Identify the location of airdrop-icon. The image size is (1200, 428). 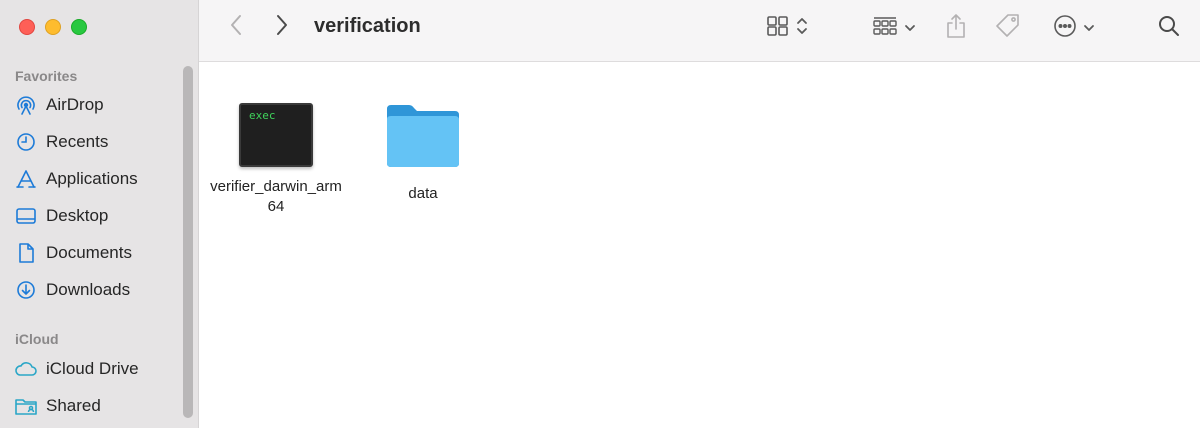
(26, 105).